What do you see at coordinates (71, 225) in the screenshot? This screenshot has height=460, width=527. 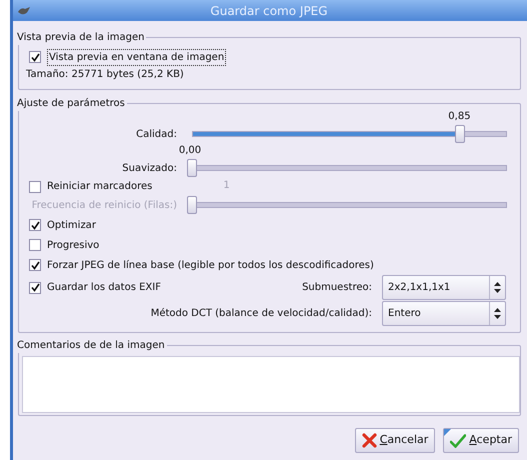 I see `checkbox-label: Optimizar` at bounding box center [71, 225].